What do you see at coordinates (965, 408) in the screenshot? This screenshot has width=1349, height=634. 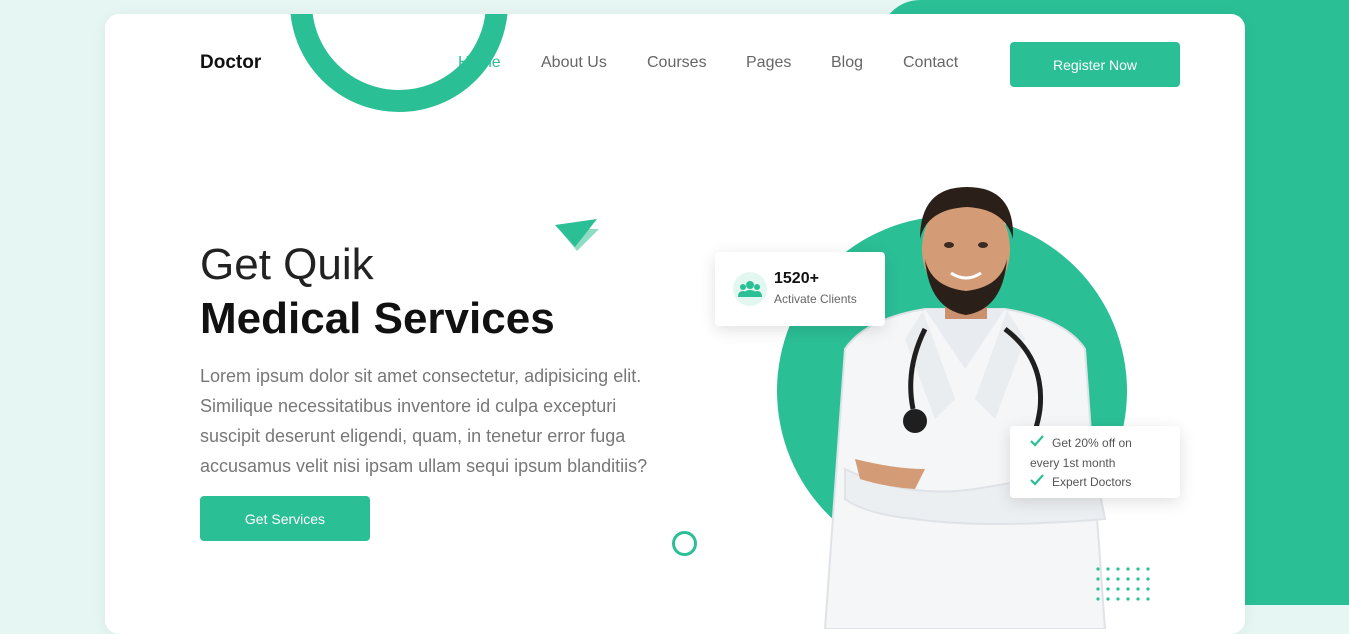 I see `doctor-image` at bounding box center [965, 408].